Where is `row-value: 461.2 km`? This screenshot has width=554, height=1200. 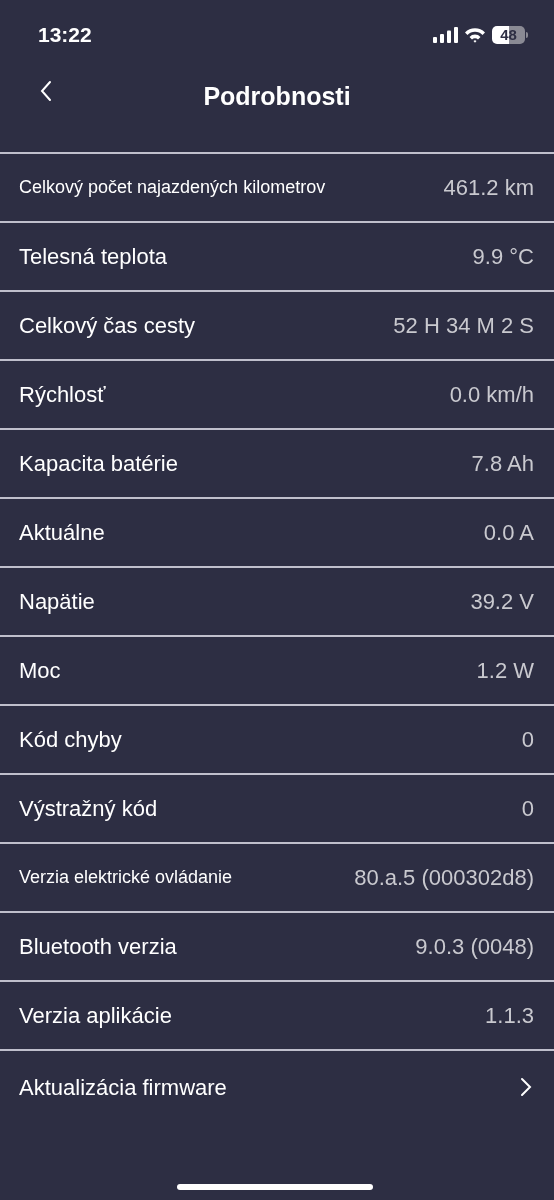
row-value: 461.2 km is located at coordinates (488, 188).